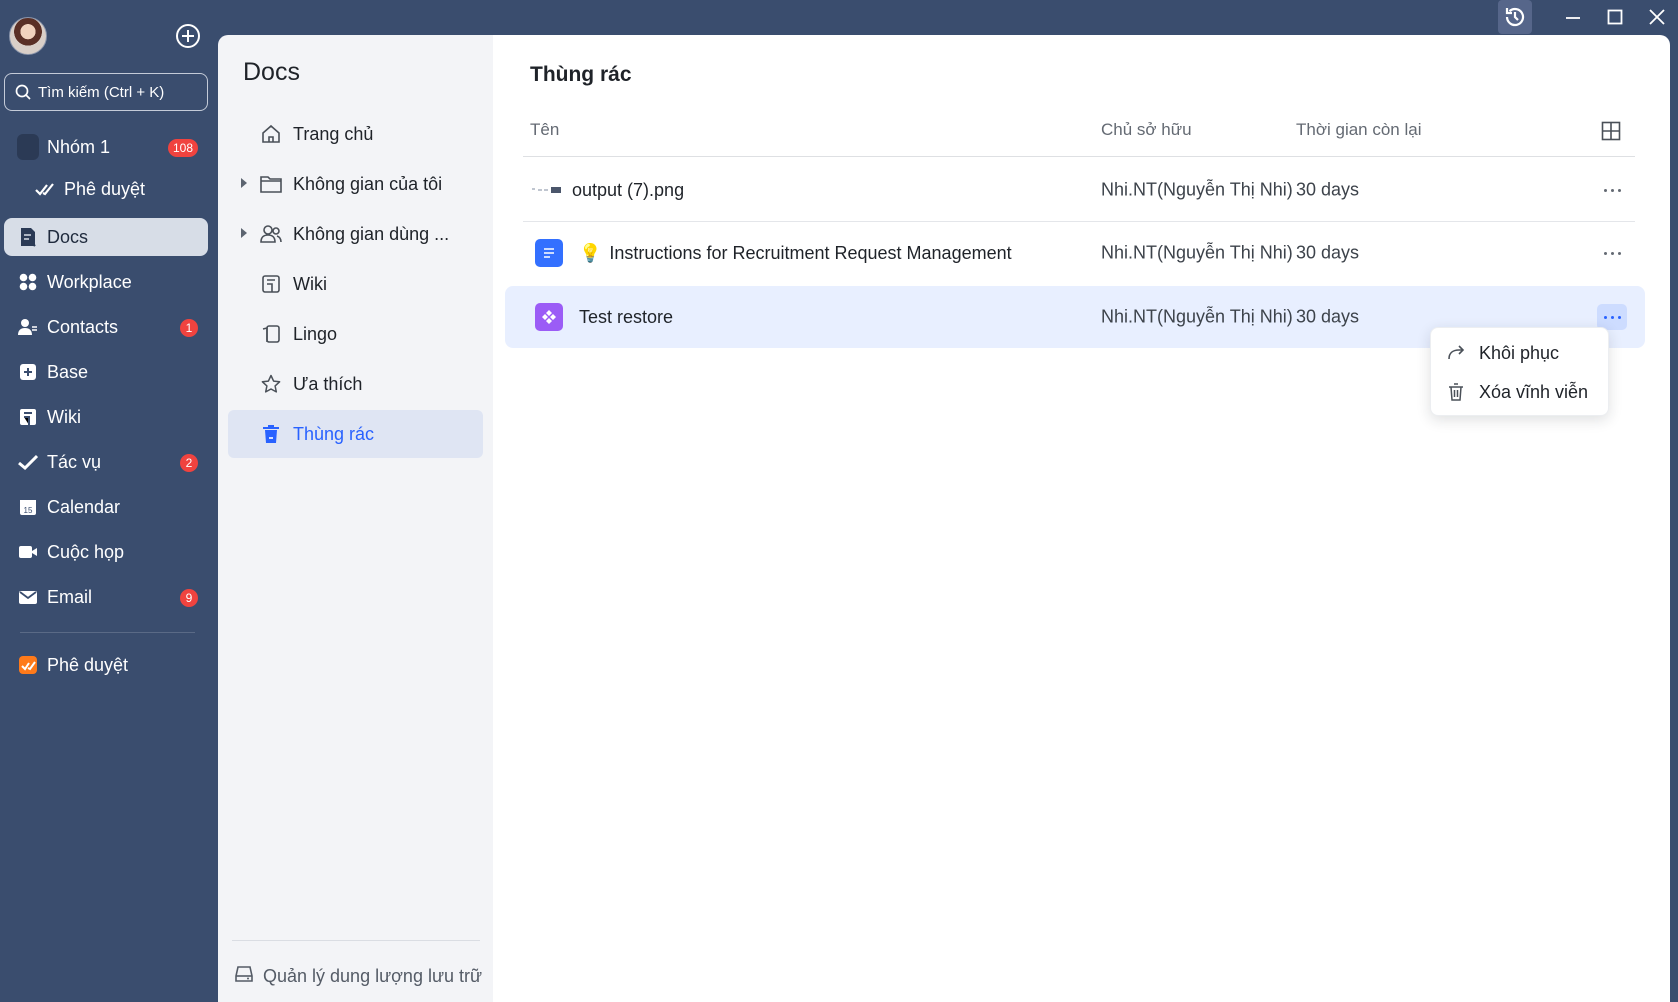 The image size is (1678, 1002). What do you see at coordinates (189, 463) in the screenshot?
I see `unread-badge: 2` at bounding box center [189, 463].